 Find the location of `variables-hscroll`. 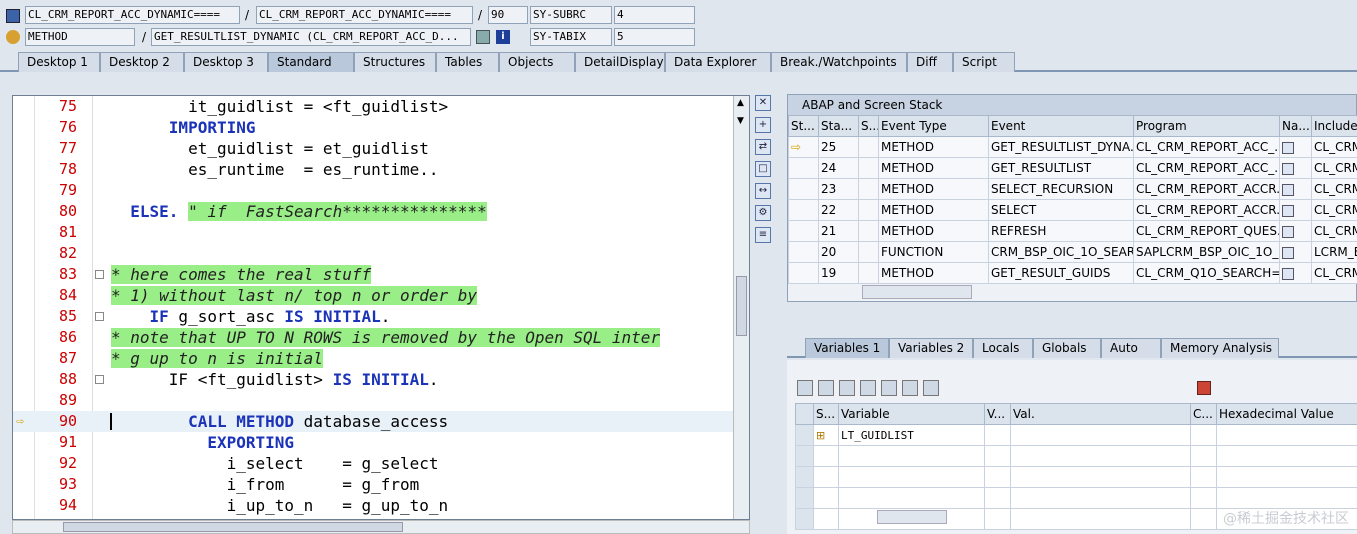

variables-hscroll is located at coordinates (912, 517).